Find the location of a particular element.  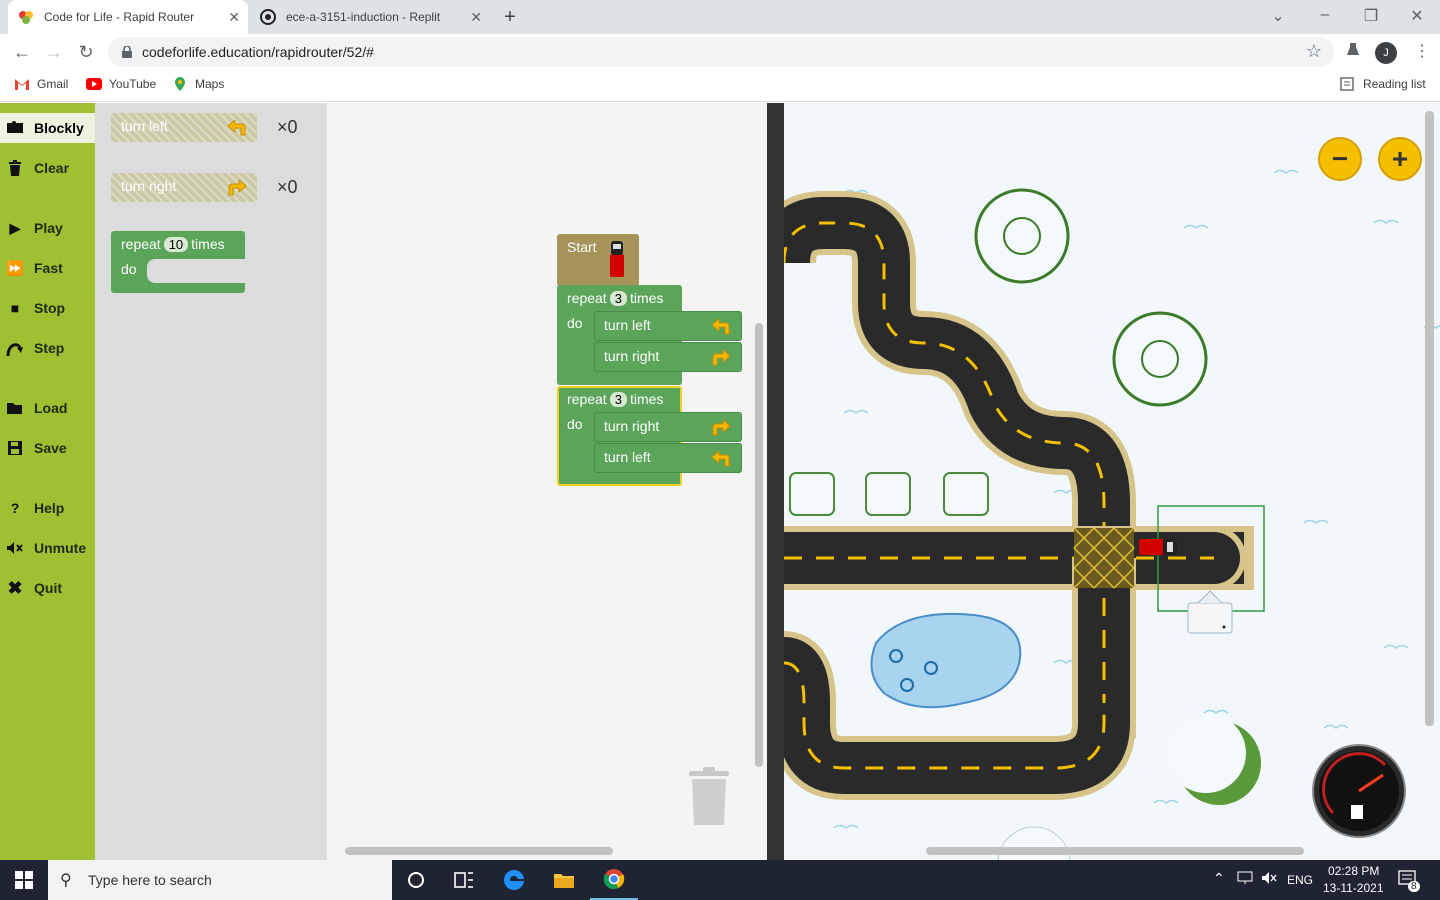

bookmark-maps: Maps is located at coordinates (198, 84).